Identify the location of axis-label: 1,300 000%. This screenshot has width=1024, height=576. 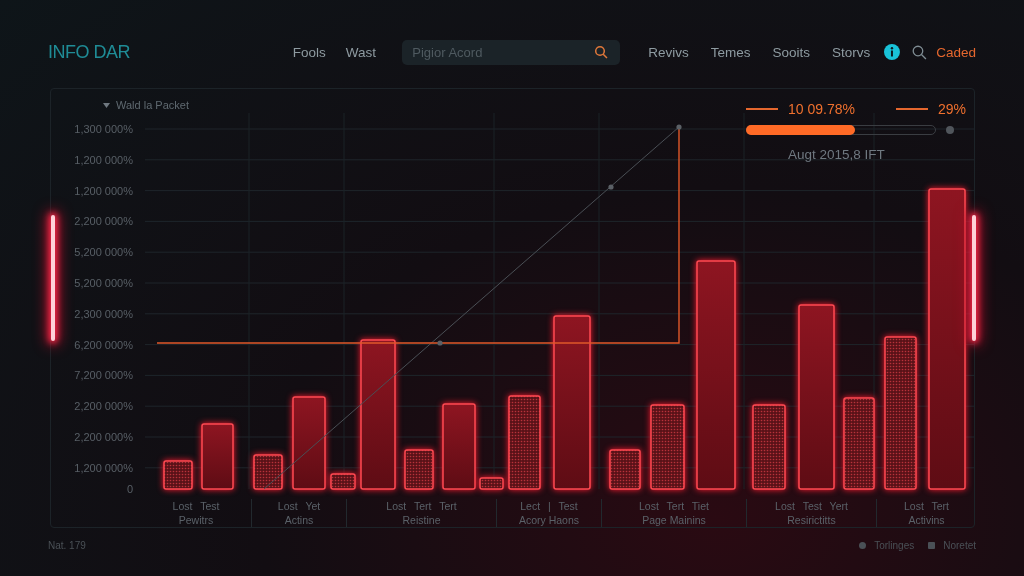
(103, 129).